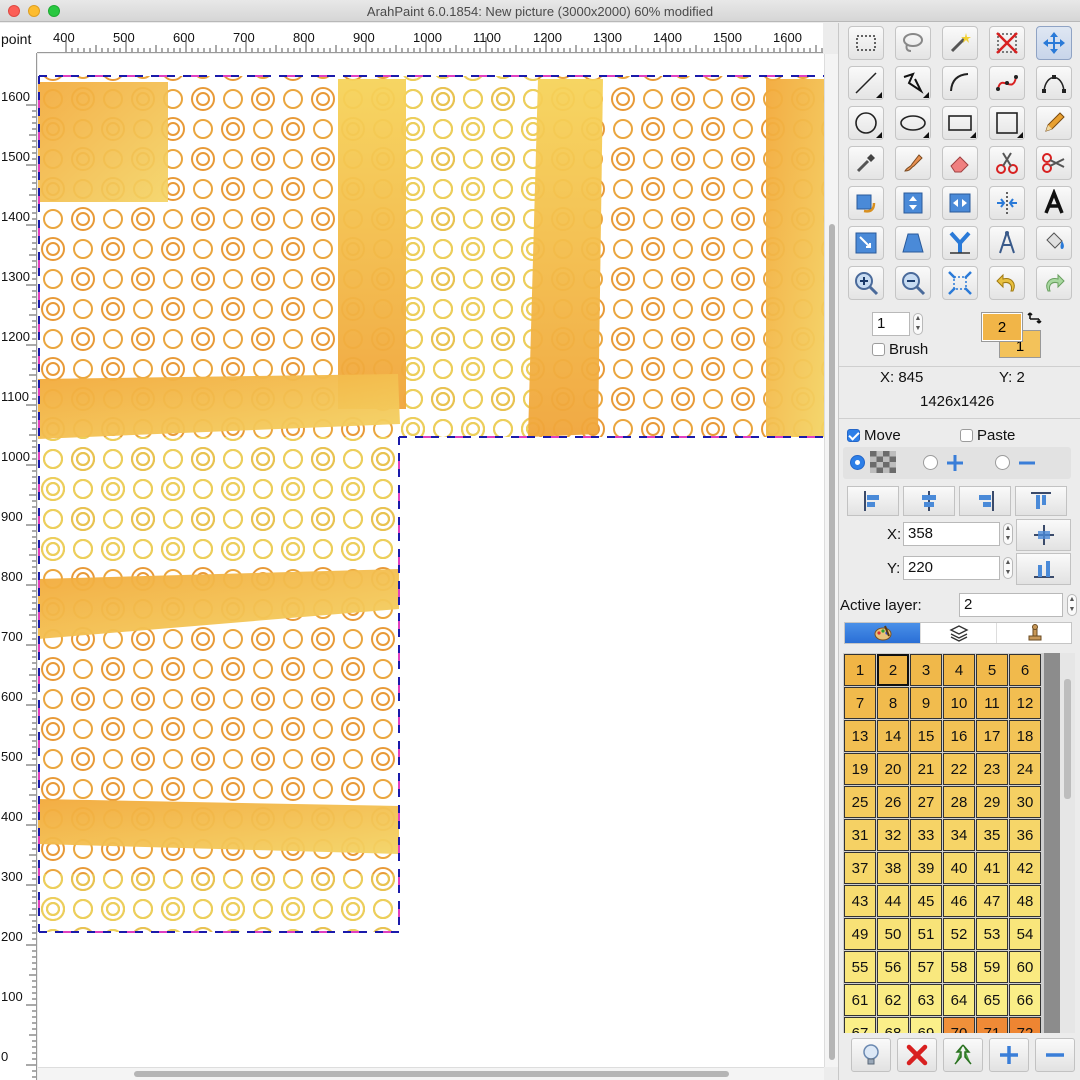 The width and height of the screenshot is (1080, 1080). Describe the element at coordinates (1025, 1025) in the screenshot. I see `palette-color-cell: 72` at that location.